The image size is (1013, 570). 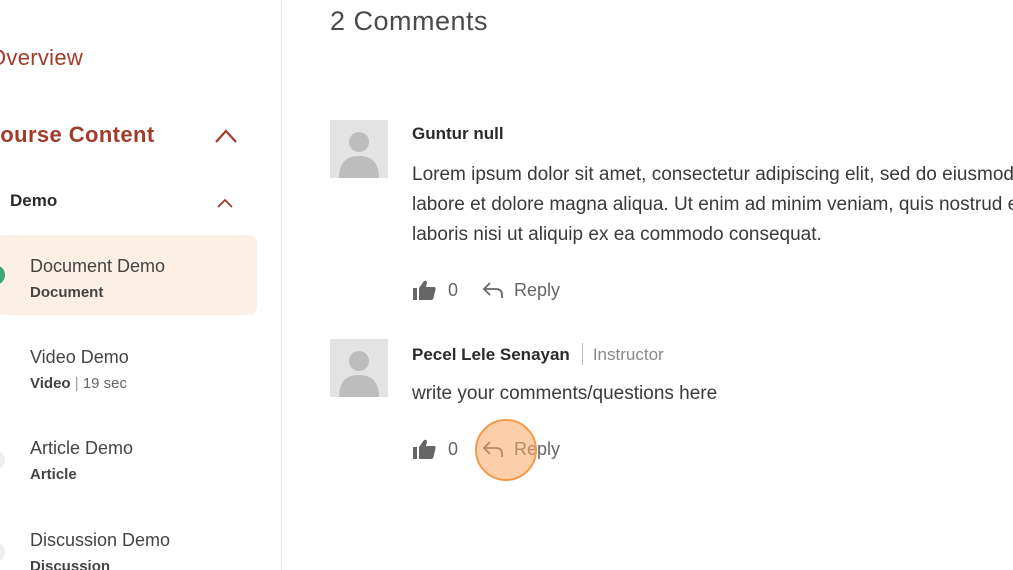 I want to click on comment-body: write your comments/questions here, so click(x=712, y=394).